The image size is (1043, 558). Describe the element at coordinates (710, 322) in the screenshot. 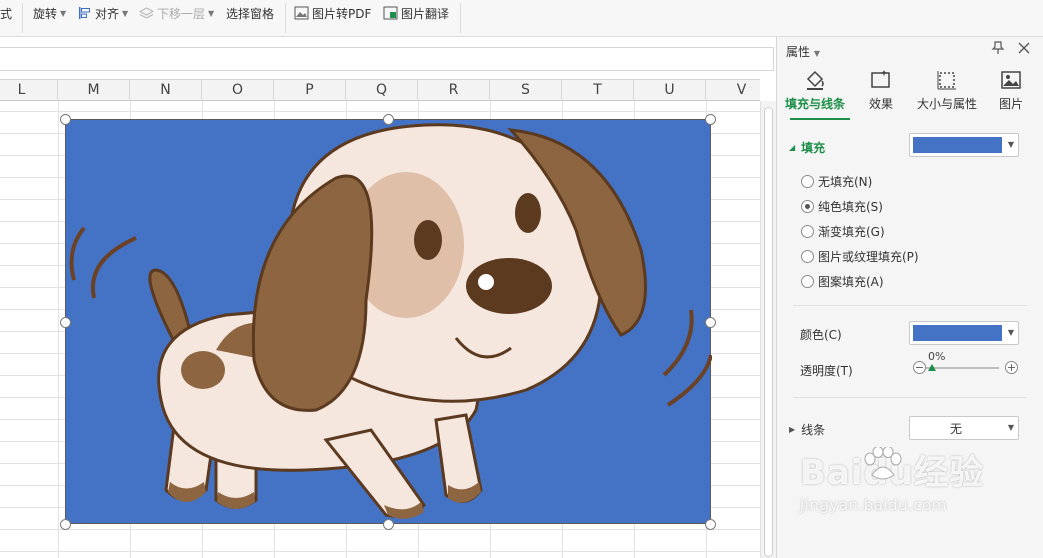

I see `resize-handle-e` at that location.